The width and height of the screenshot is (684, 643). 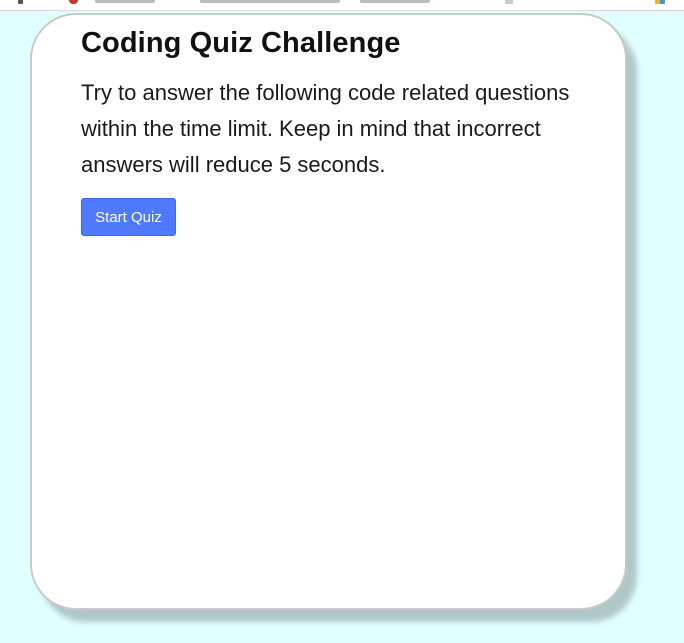 What do you see at coordinates (128, 217) in the screenshot?
I see `start-quiz-button: Start Quiz` at bounding box center [128, 217].